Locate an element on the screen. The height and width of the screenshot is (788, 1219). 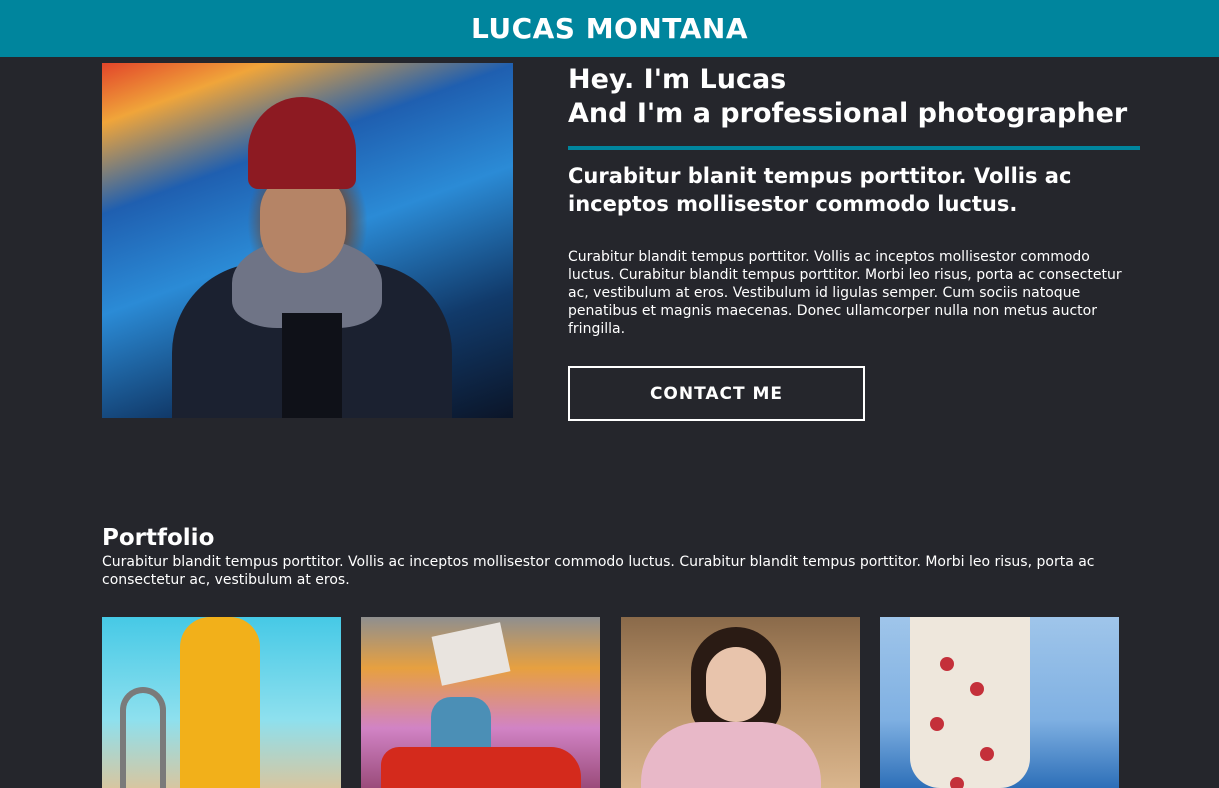
contact-me-button: CONTACT ME is located at coordinates (716, 393).